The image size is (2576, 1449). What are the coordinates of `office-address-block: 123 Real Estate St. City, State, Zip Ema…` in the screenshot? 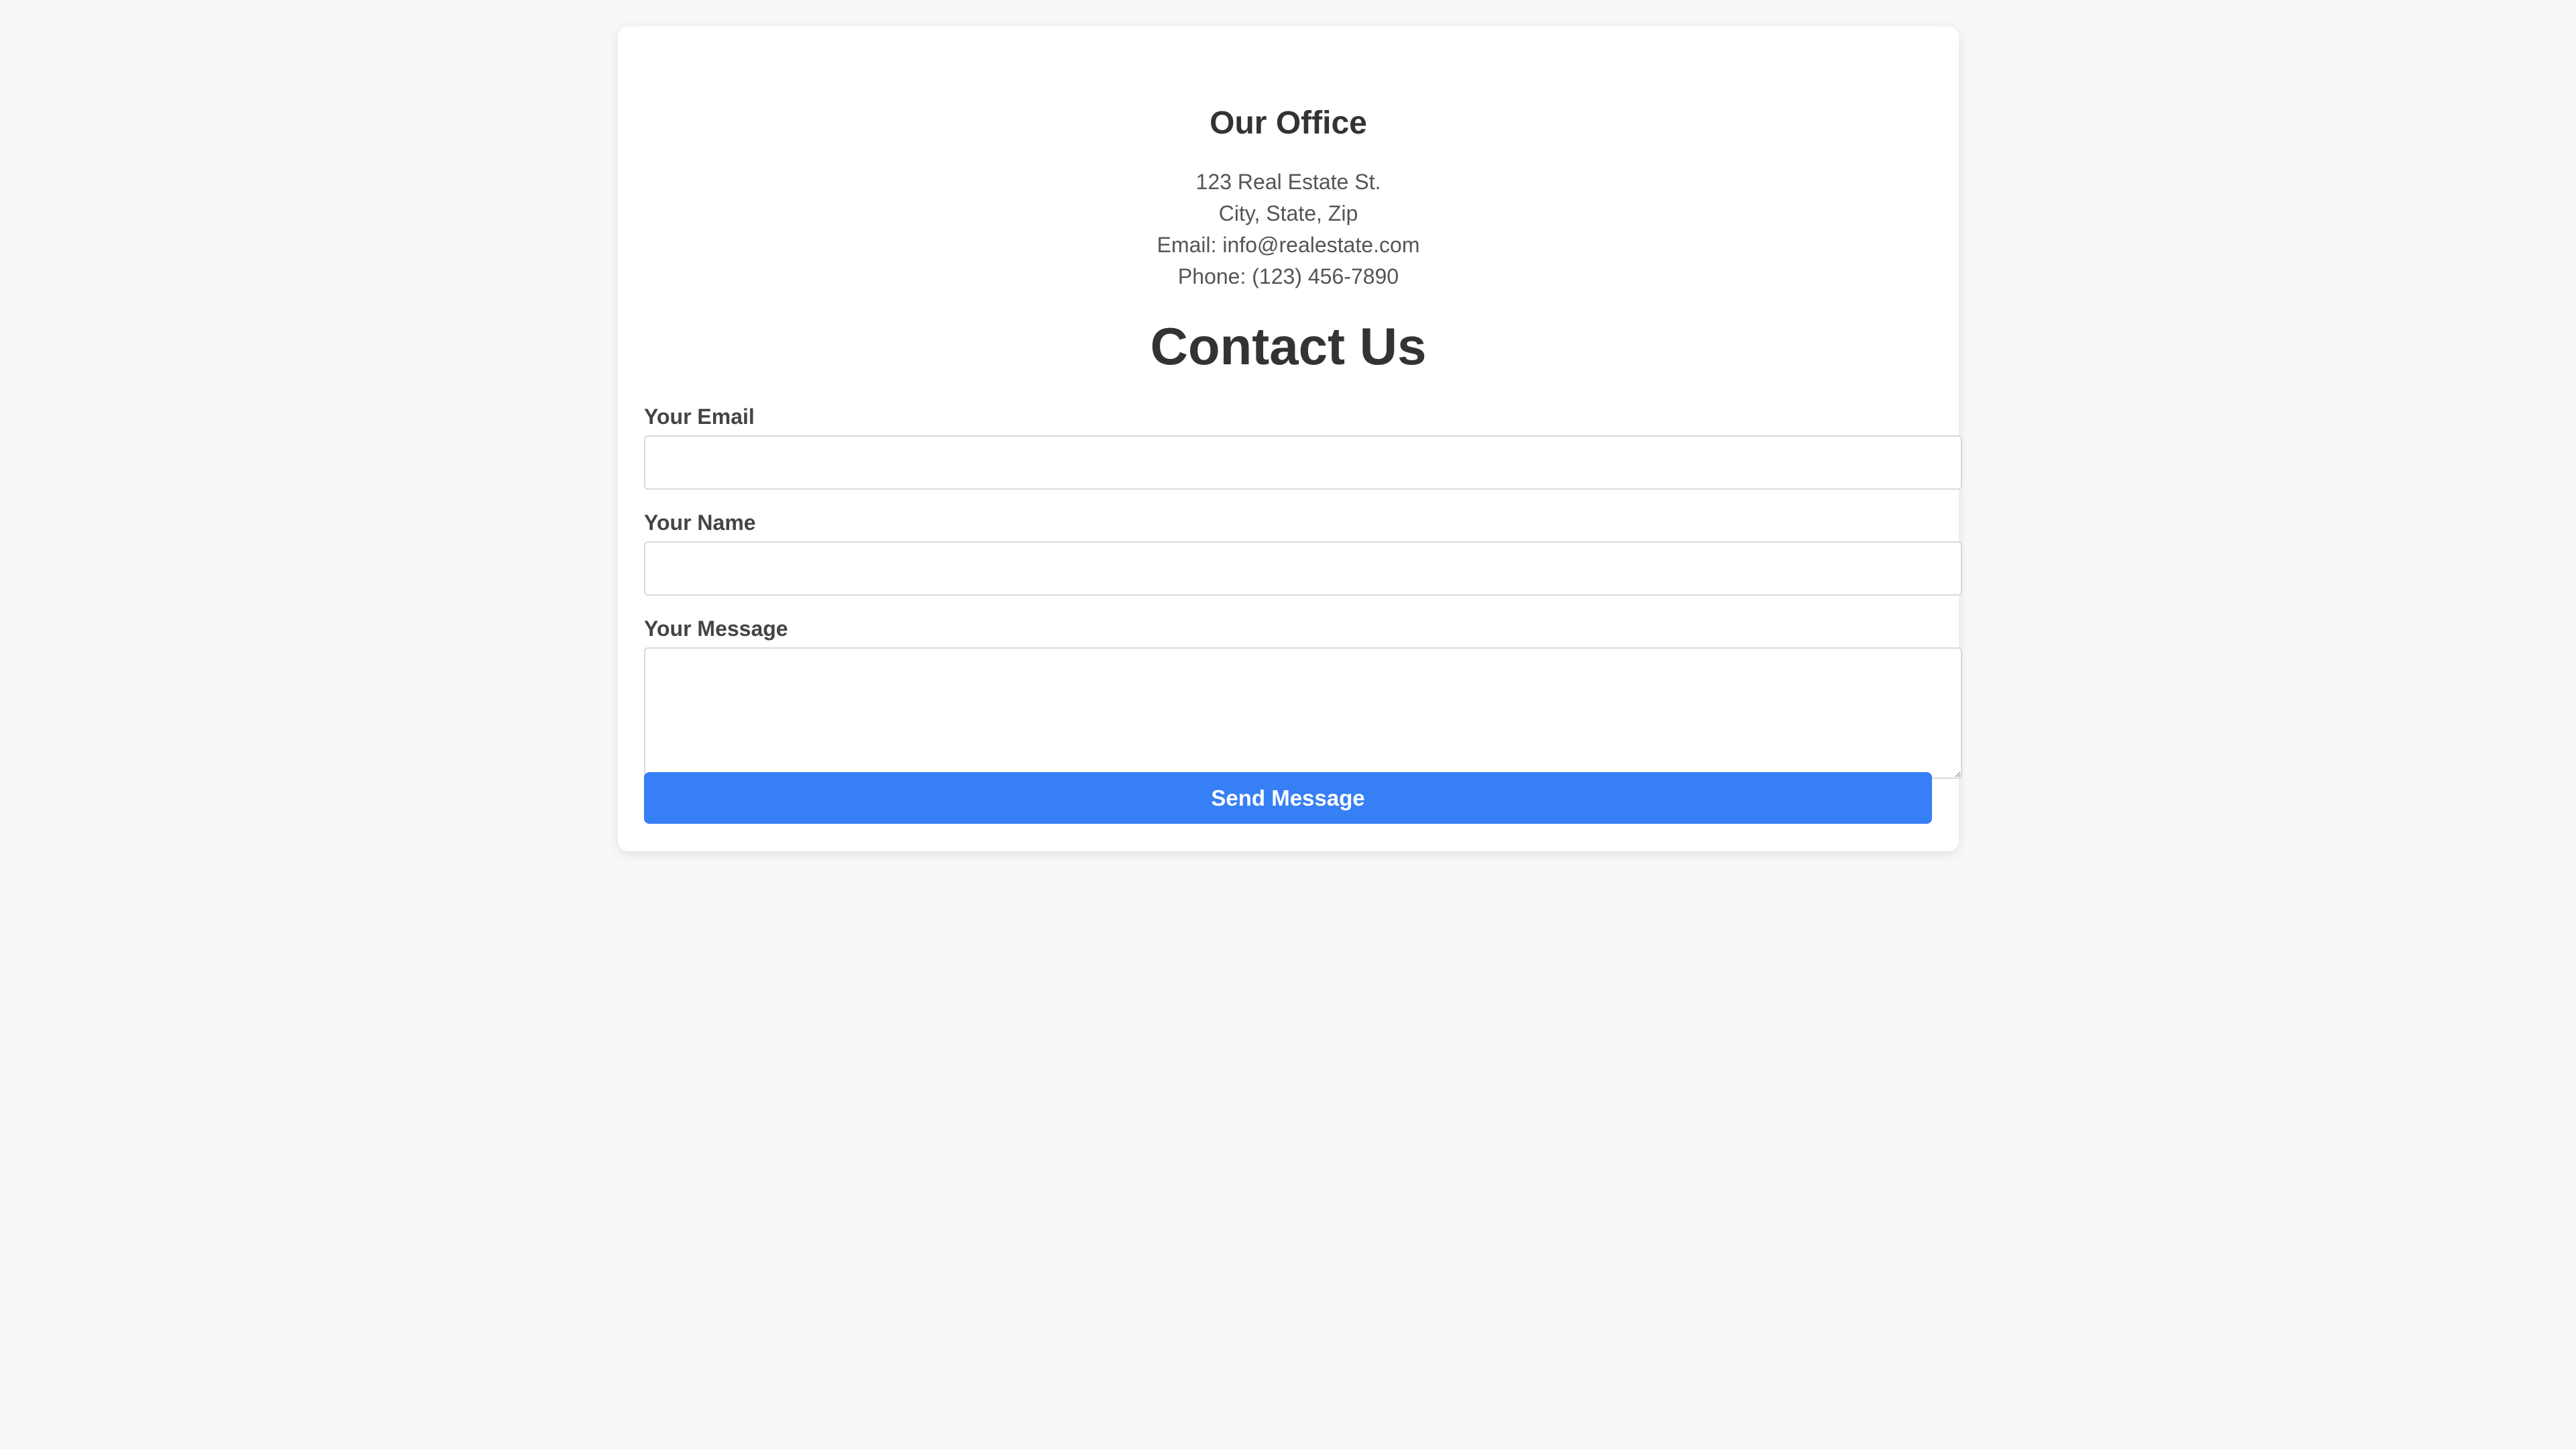 It's located at (1288, 229).